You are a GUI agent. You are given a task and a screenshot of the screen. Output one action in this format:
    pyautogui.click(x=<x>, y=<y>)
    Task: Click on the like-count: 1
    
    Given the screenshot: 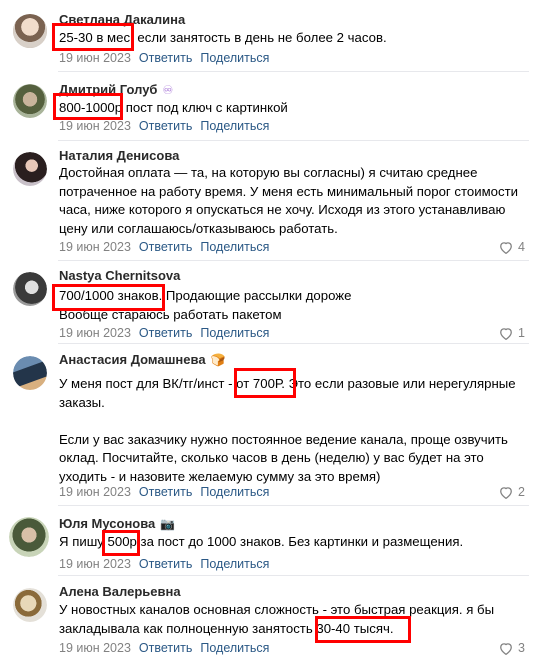 What is the action you would take?
    pyautogui.click(x=521, y=333)
    